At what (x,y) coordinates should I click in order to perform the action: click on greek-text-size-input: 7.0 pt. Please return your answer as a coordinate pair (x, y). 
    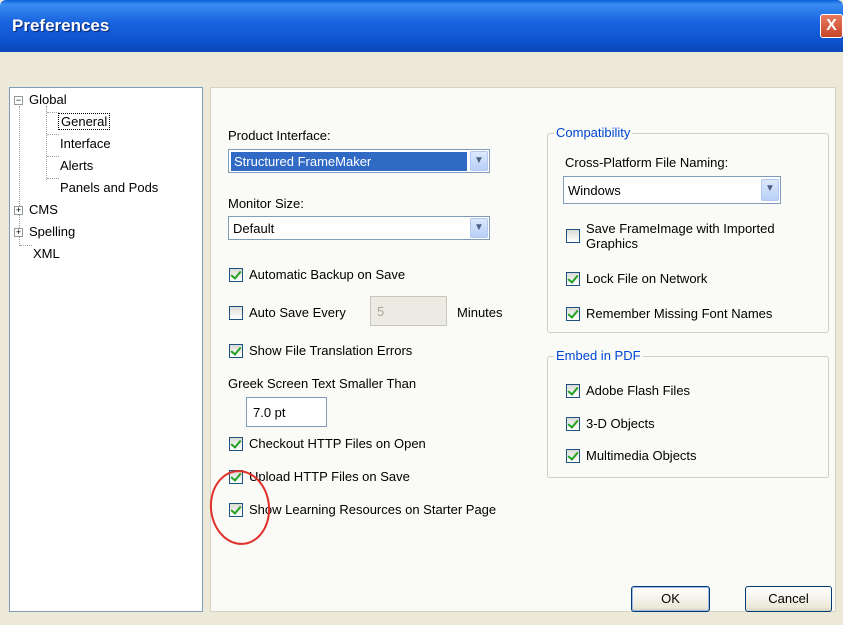
    Looking at the image, I should click on (286, 412).